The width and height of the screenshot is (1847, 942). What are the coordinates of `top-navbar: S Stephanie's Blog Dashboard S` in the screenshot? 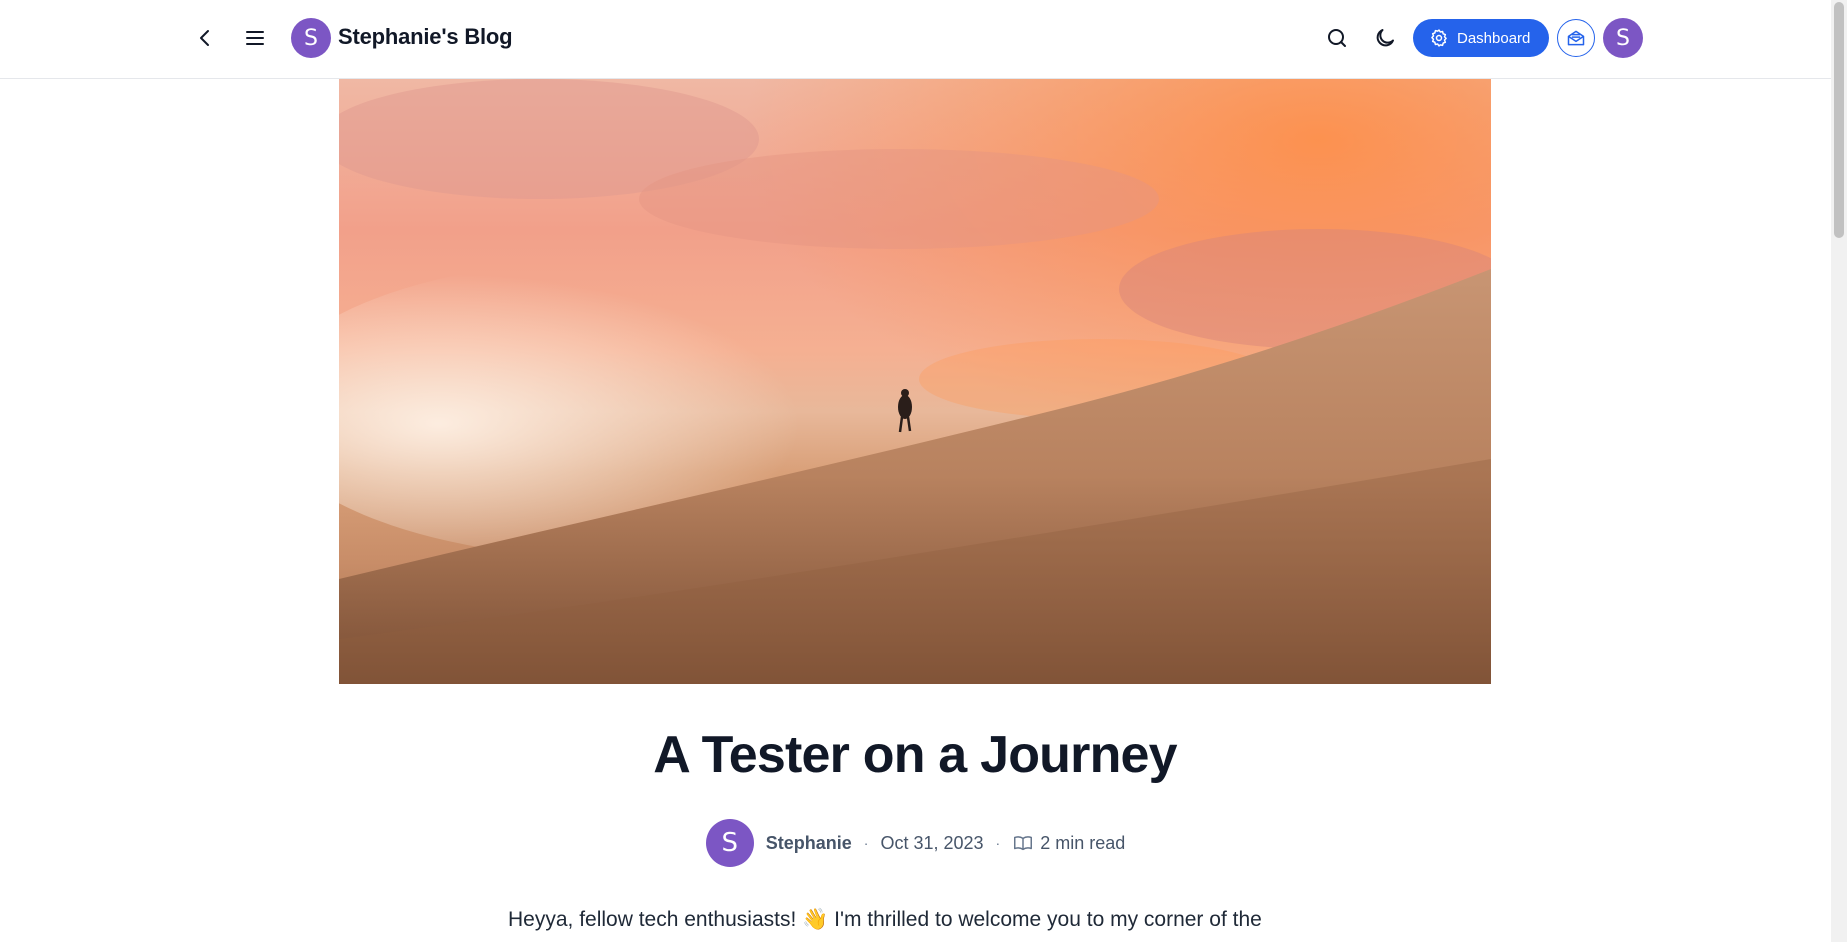 It's located at (915, 39).